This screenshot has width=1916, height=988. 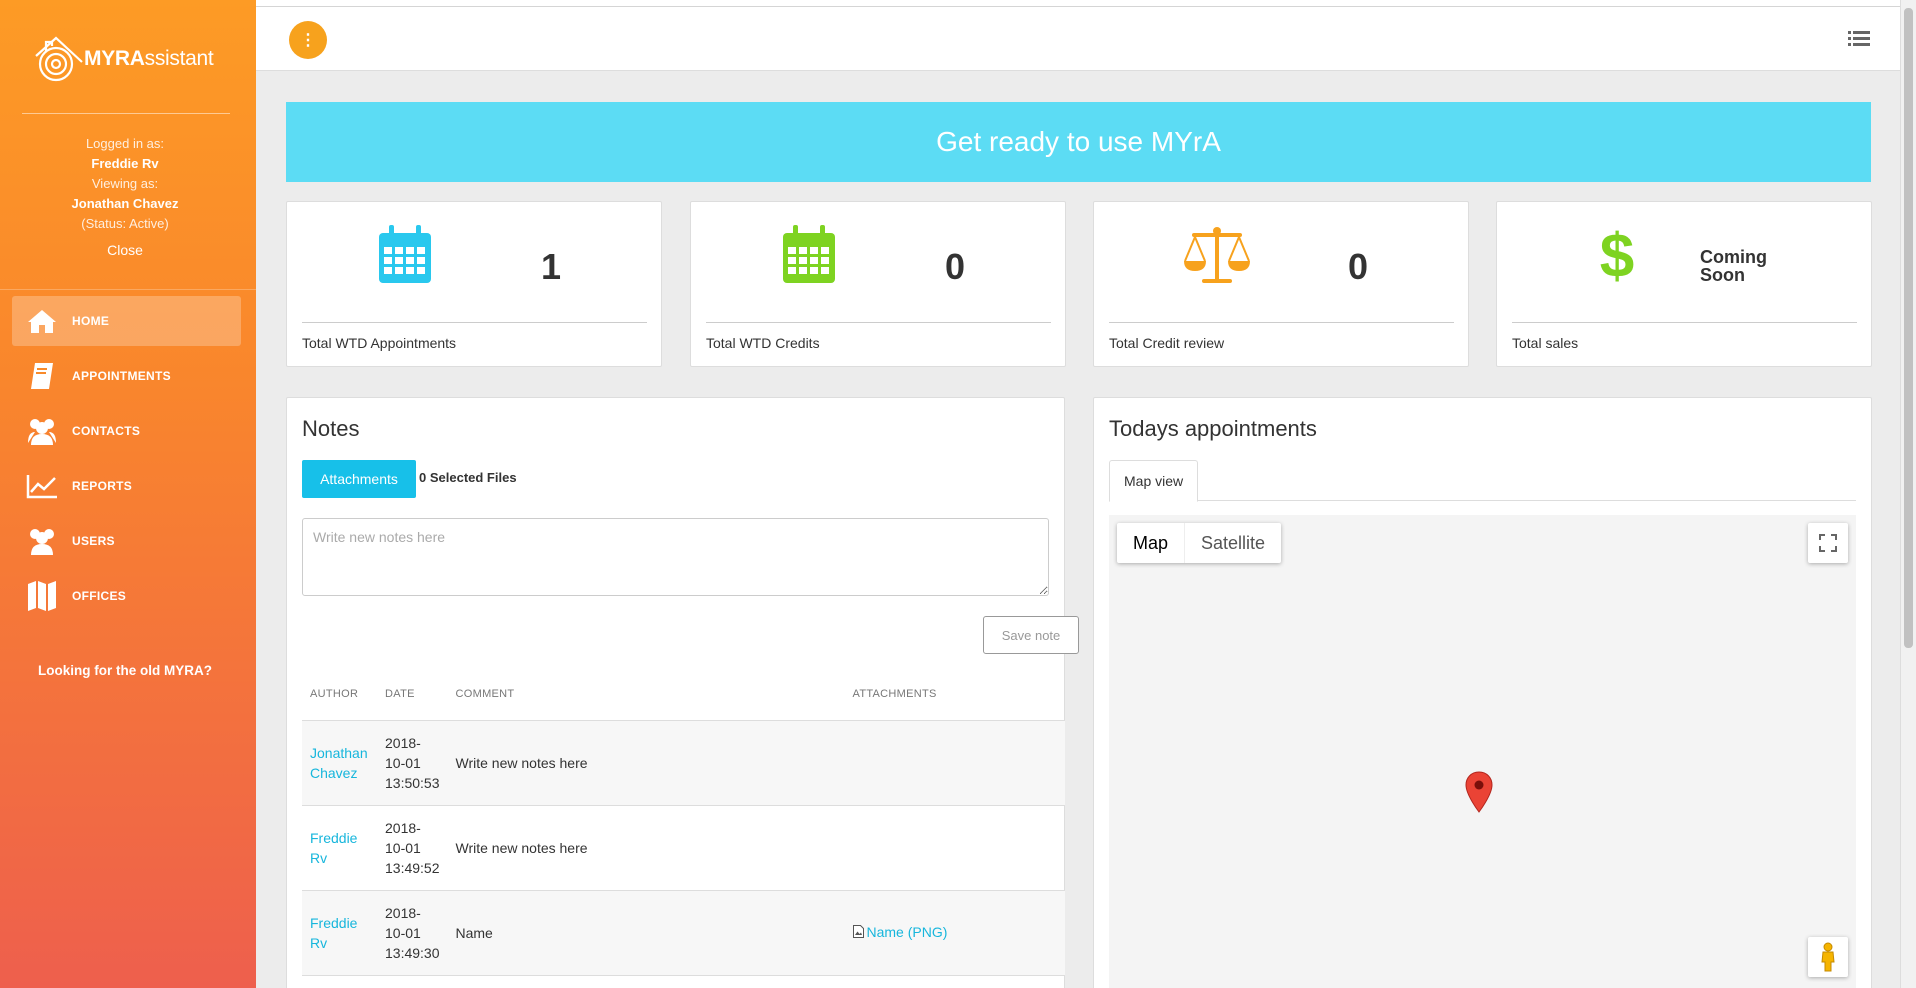 I want to click on tab-map-view: Map view, so click(x=1154, y=481).